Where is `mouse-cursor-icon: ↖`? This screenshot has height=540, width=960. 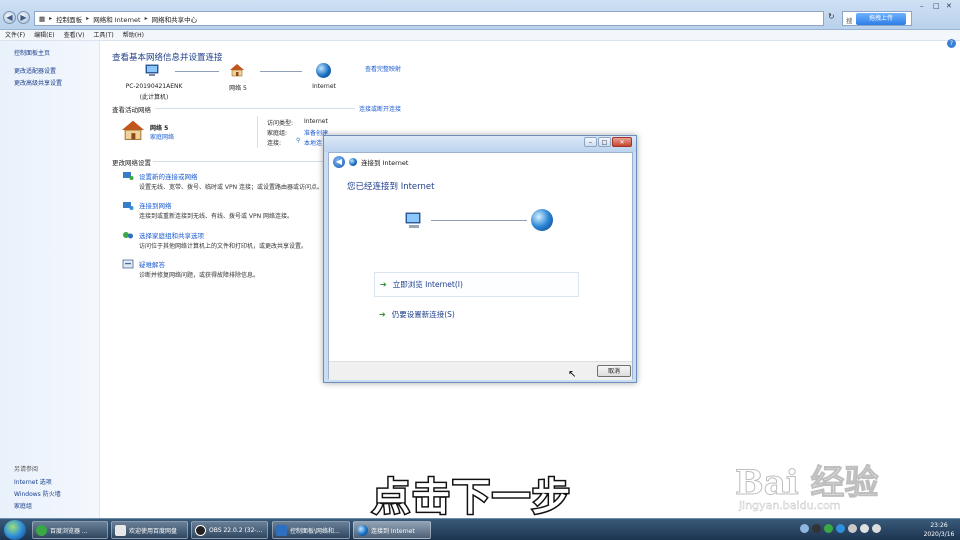 mouse-cursor-icon: ↖ is located at coordinates (572, 374).